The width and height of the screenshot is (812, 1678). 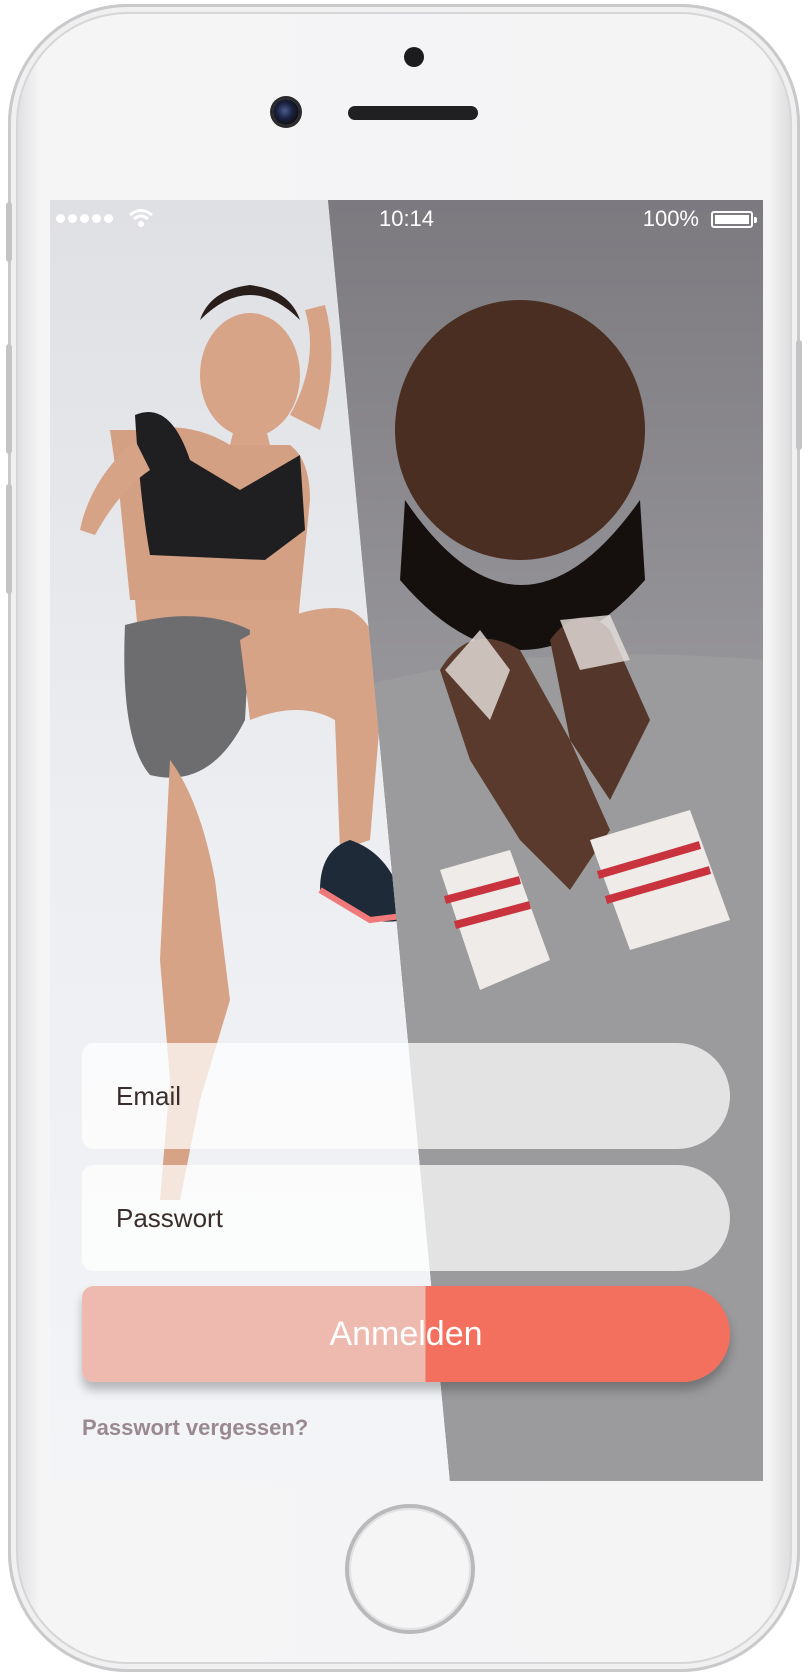 I want to click on proximity-sensor, so click(x=414, y=57).